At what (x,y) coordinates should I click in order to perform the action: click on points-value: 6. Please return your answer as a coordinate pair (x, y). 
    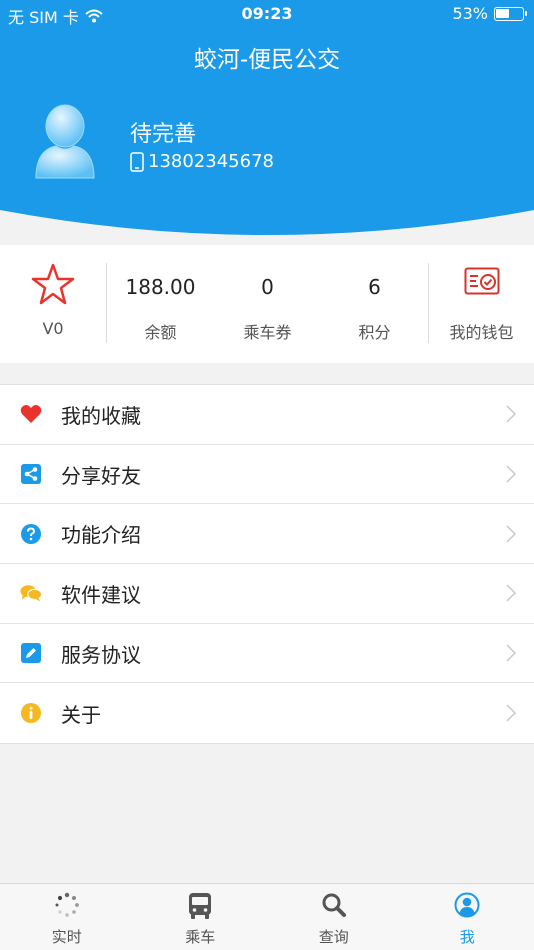
    Looking at the image, I should click on (374, 287).